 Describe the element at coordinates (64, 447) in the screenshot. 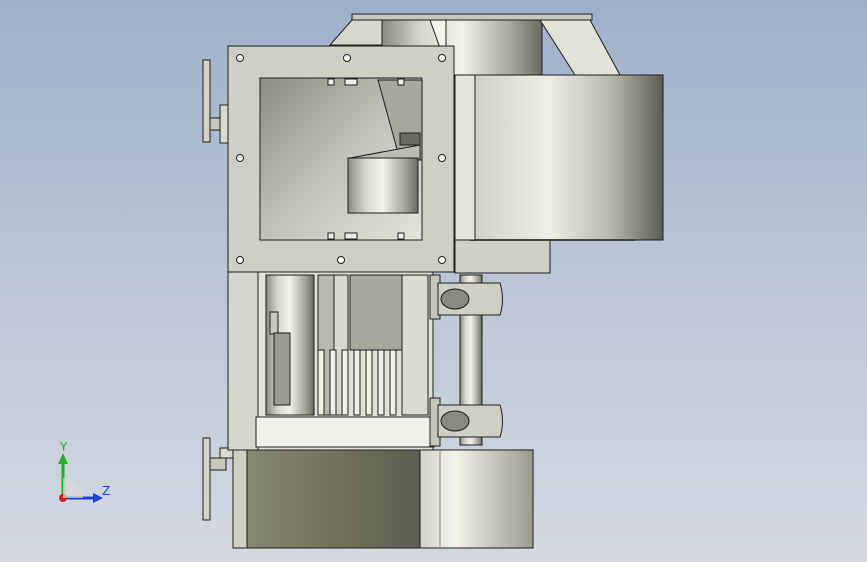

I see `axis-y-label: Y` at that location.